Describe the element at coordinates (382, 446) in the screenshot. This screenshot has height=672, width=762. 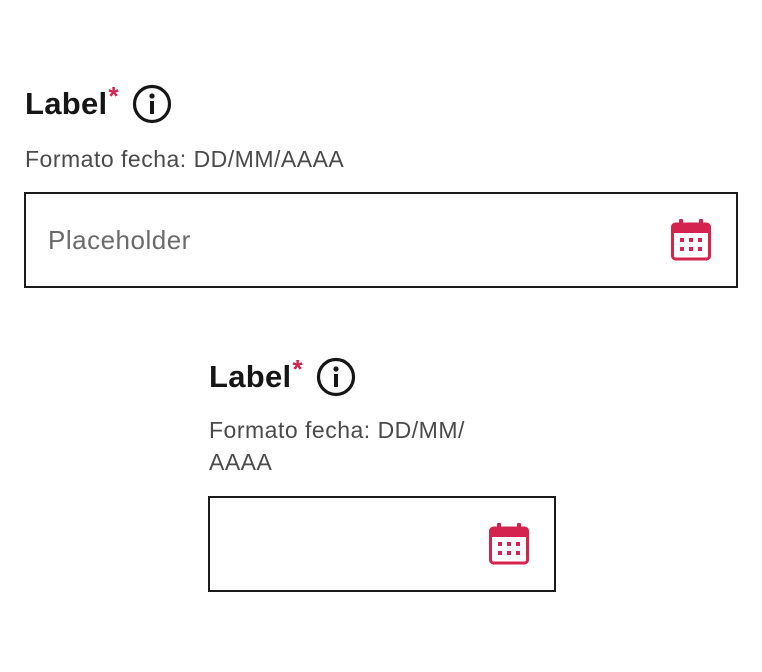
I see `date-format-hint: Formato fecha: DD/MM/ AAAA` at that location.